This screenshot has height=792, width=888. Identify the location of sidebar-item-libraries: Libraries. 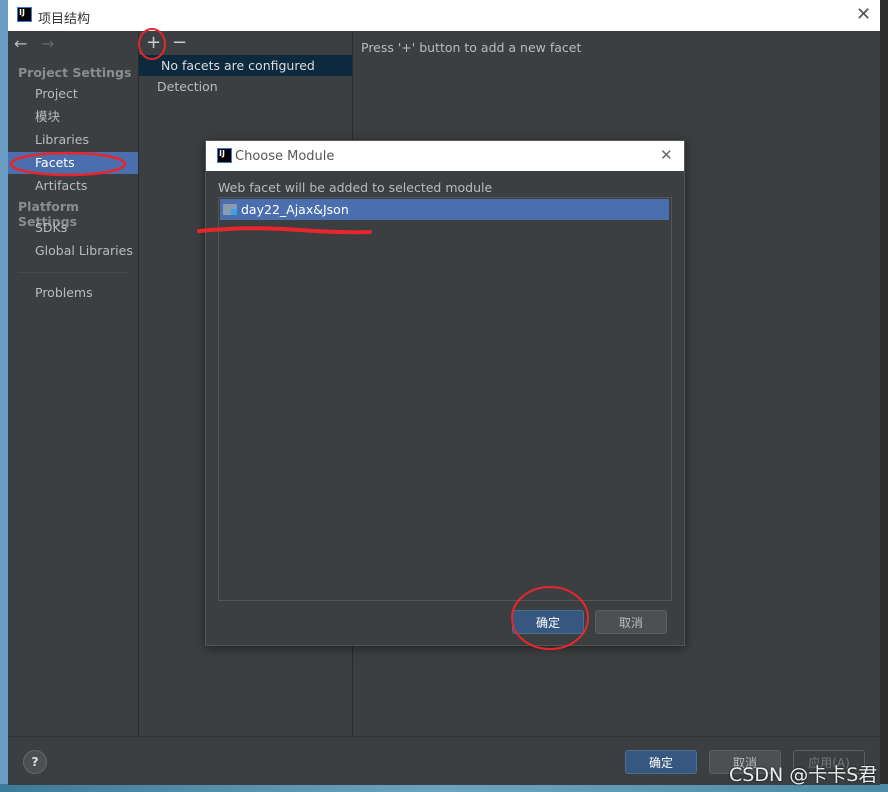
(73, 140).